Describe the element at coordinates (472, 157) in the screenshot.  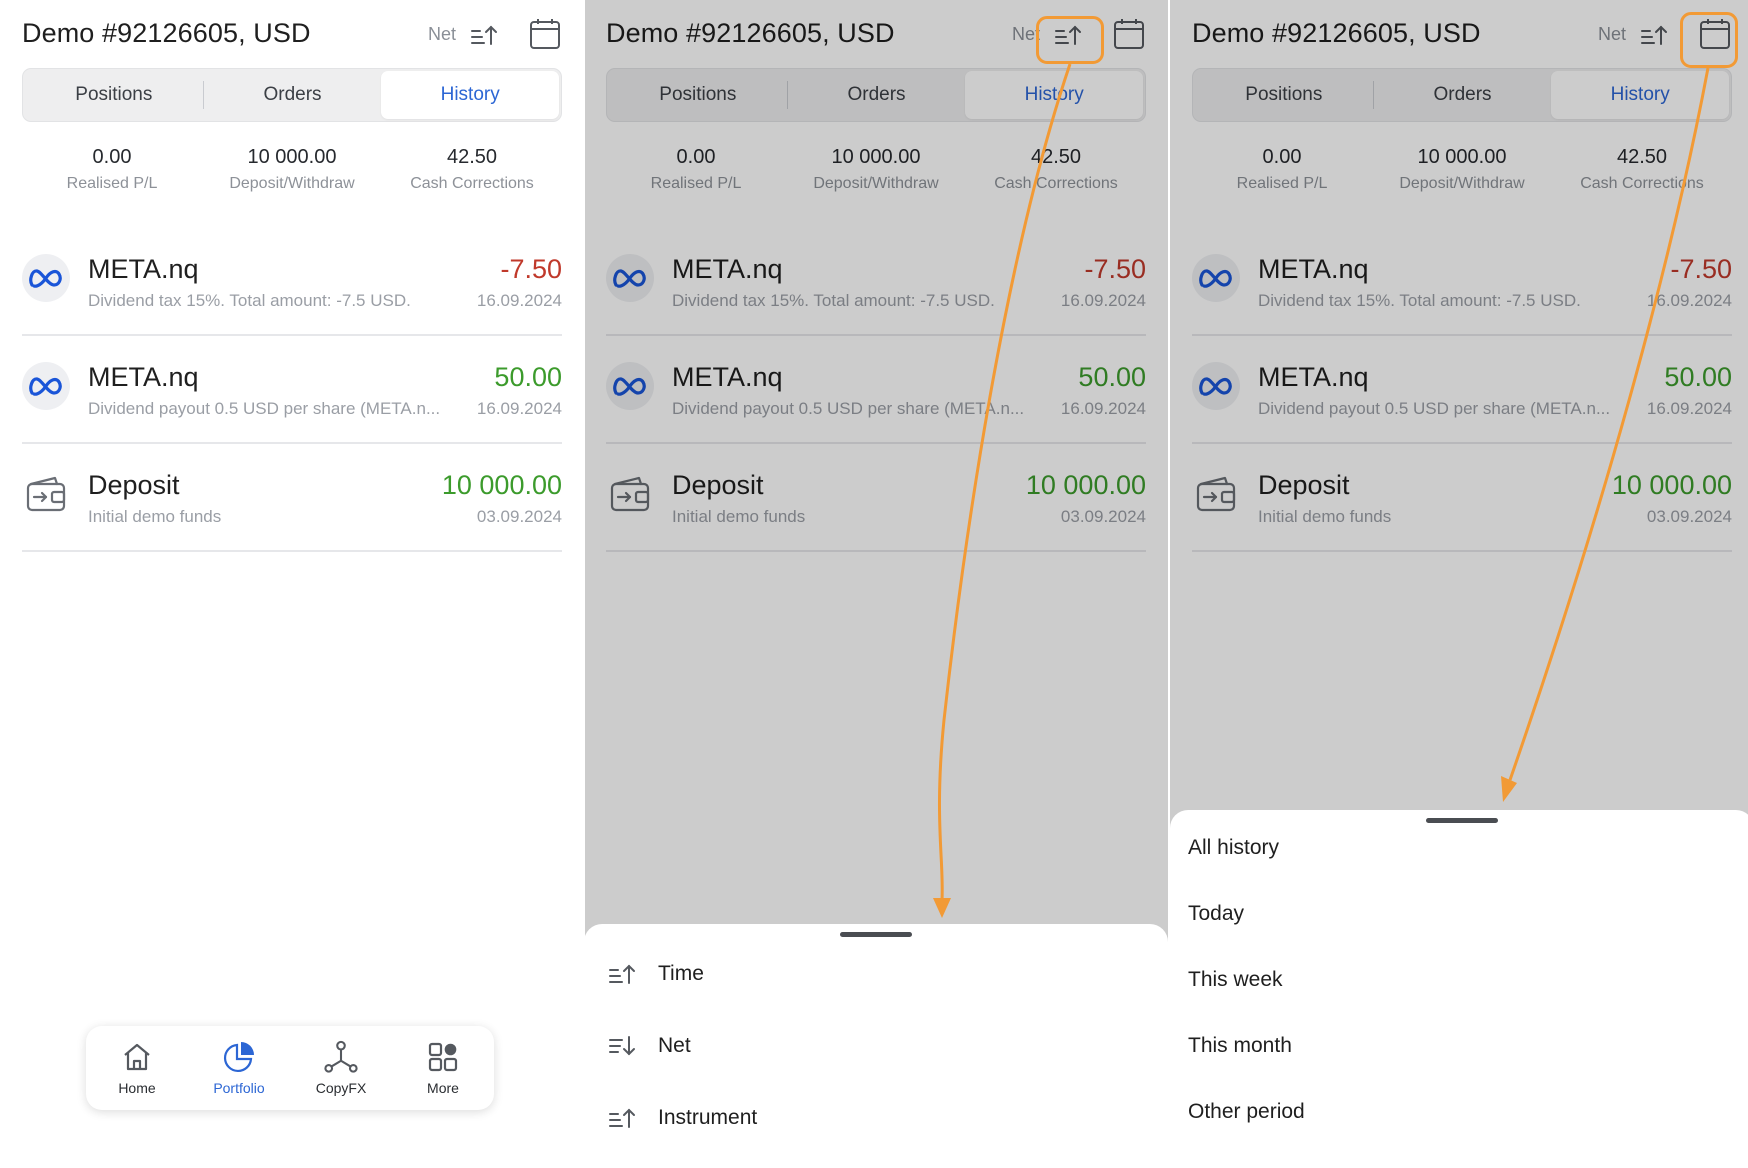
I see `summary-value: 42.50` at that location.